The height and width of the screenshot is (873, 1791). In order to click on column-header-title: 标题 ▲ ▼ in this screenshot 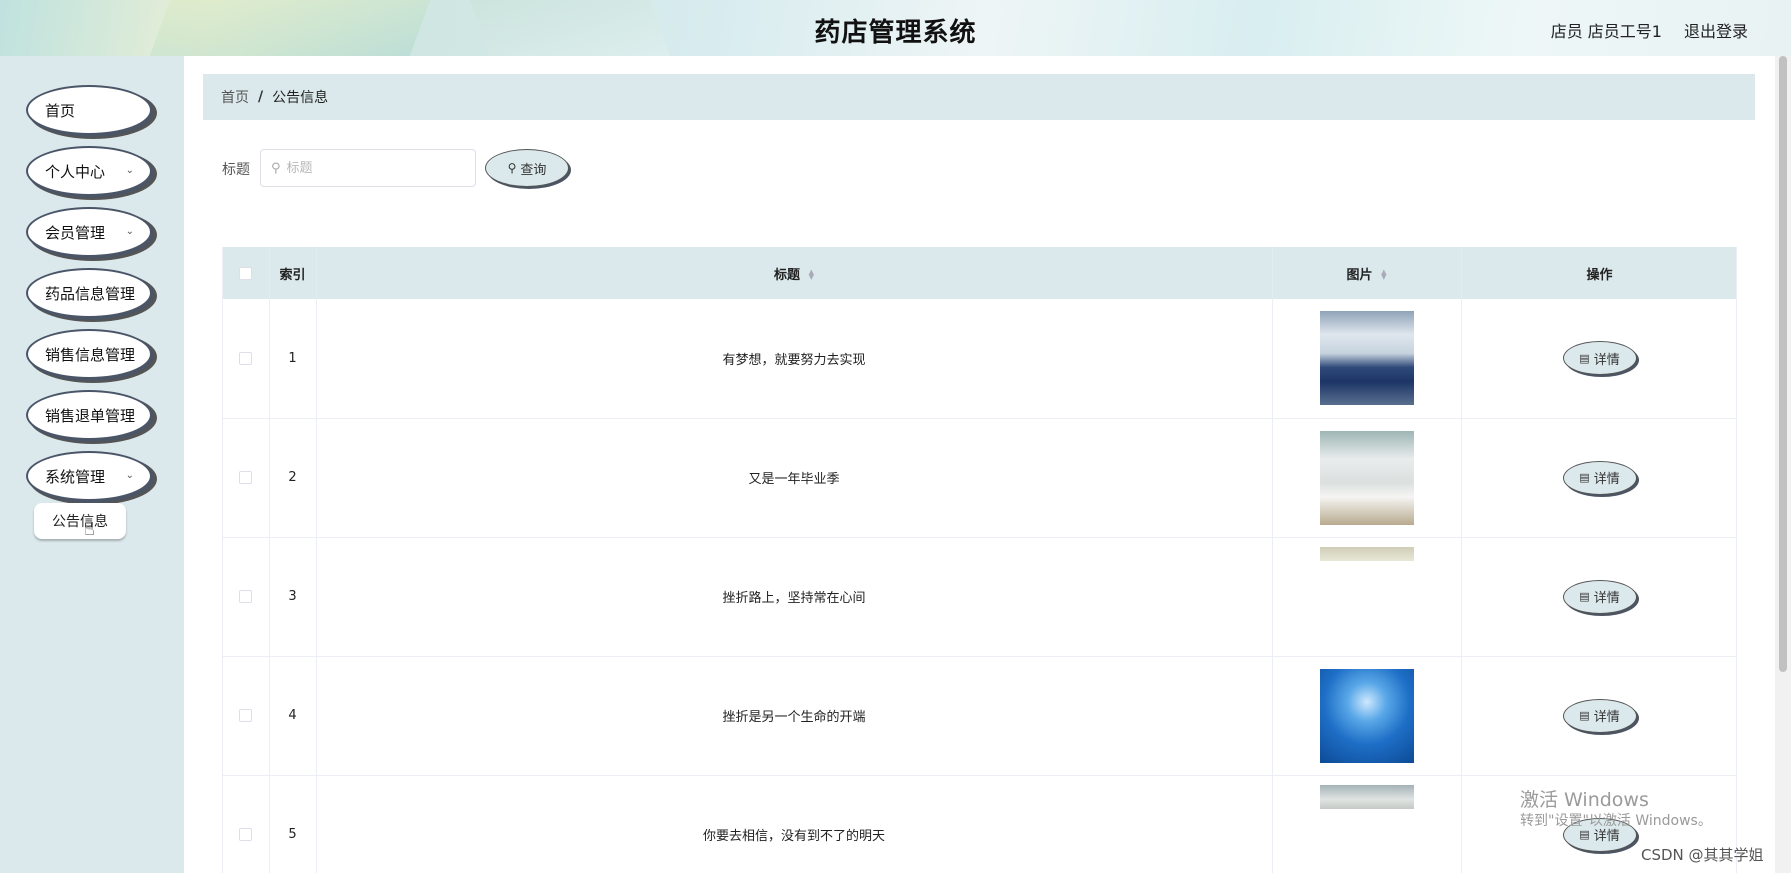, I will do `click(794, 273)`.